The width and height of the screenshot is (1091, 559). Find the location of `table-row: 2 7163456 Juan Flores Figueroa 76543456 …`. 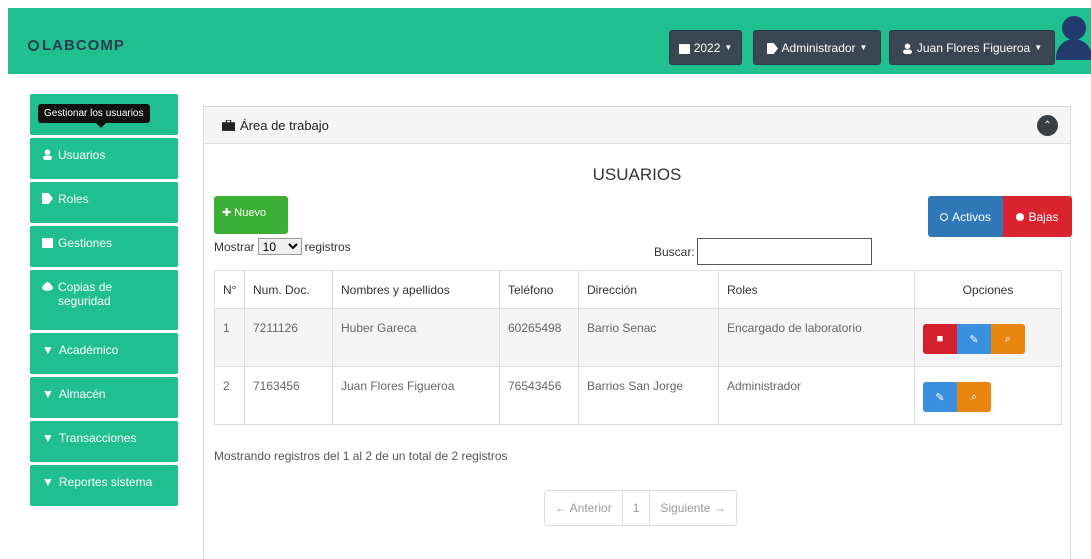

table-row: 2 7163456 Juan Flores Figueroa 76543456 … is located at coordinates (638, 395).